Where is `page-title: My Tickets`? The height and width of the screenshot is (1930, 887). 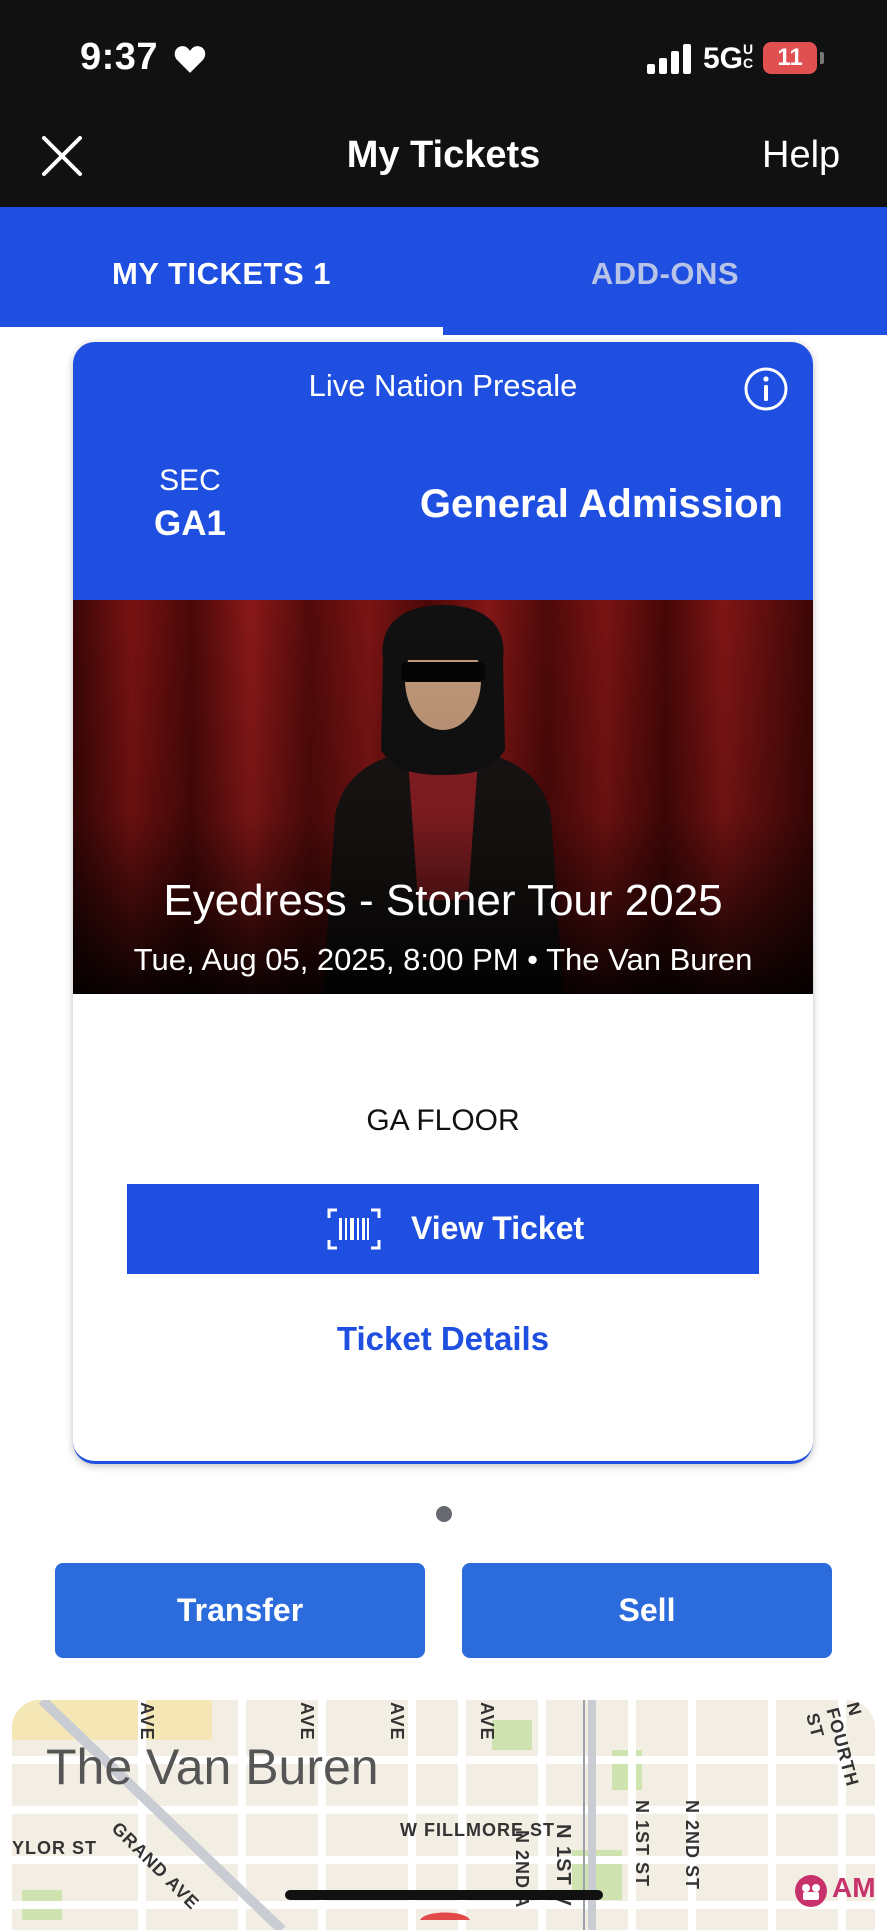 page-title: My Tickets is located at coordinates (443, 155).